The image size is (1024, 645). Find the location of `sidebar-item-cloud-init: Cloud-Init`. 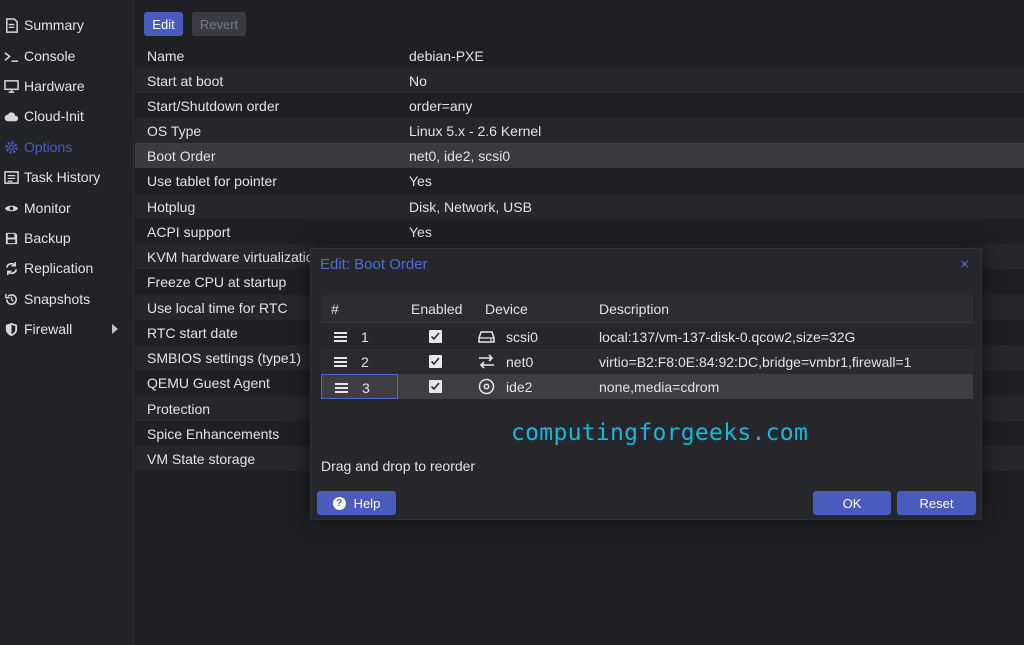

sidebar-item-cloud-init: Cloud-Init is located at coordinates (67, 116).